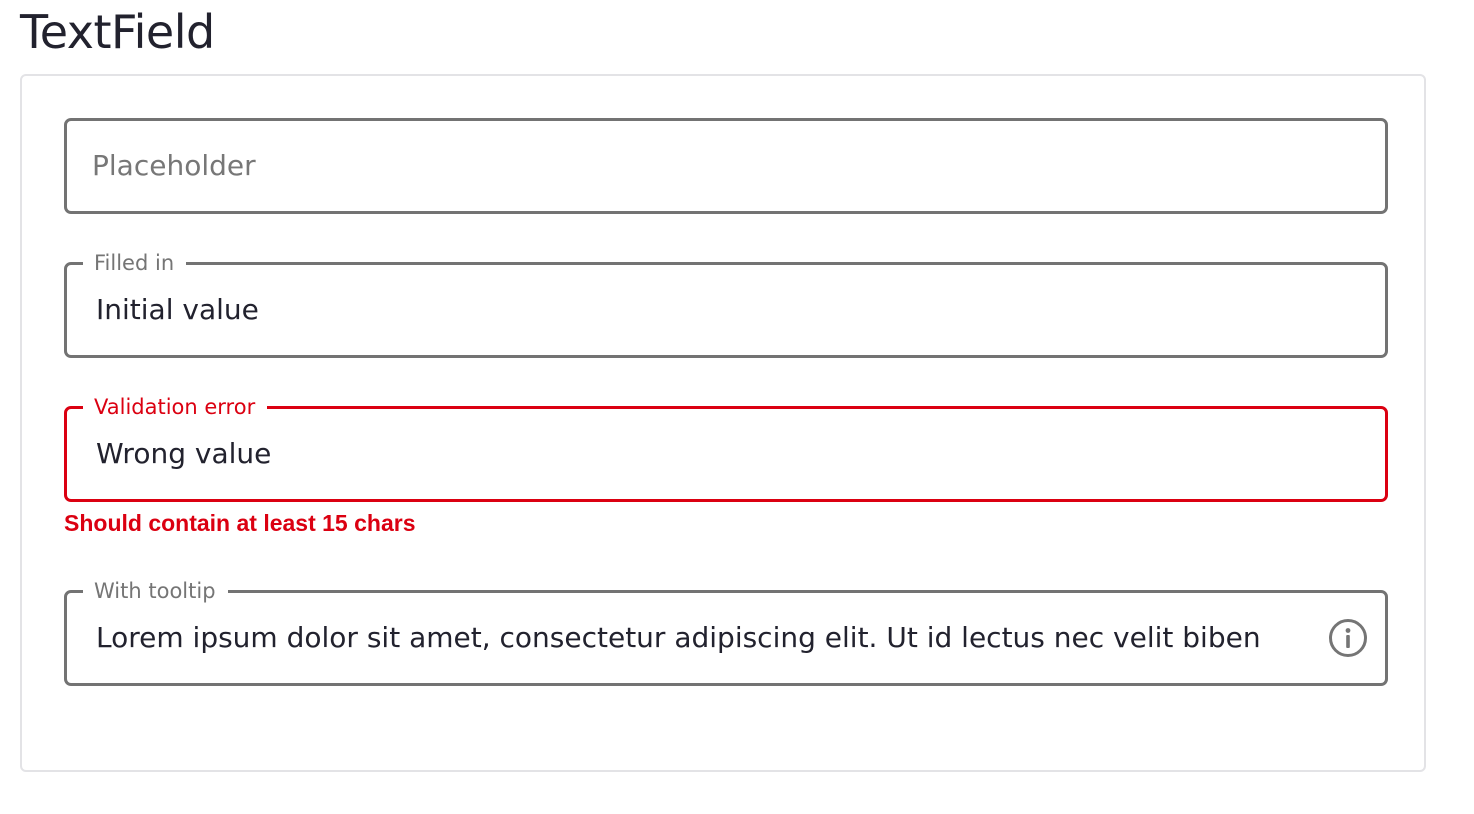 The height and width of the screenshot is (814, 1474). What do you see at coordinates (1348, 638) in the screenshot?
I see `info-icon` at bounding box center [1348, 638].